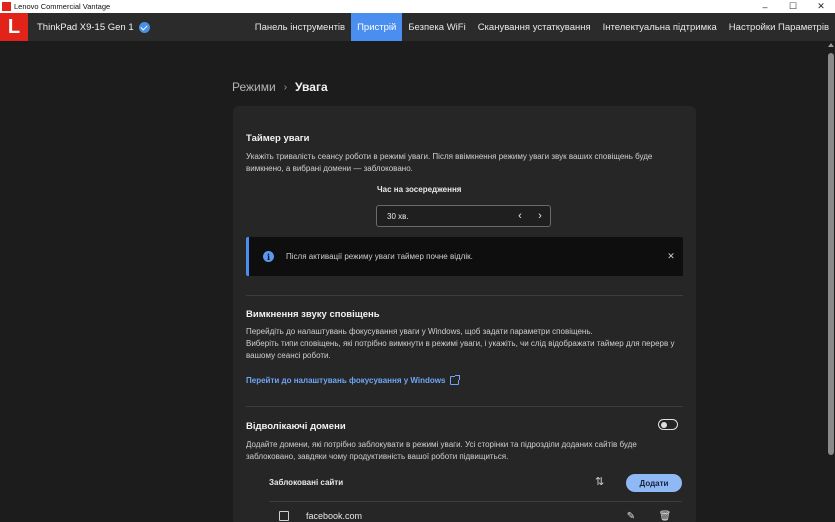  I want to click on maximize-button: ☐, so click(793, 6).